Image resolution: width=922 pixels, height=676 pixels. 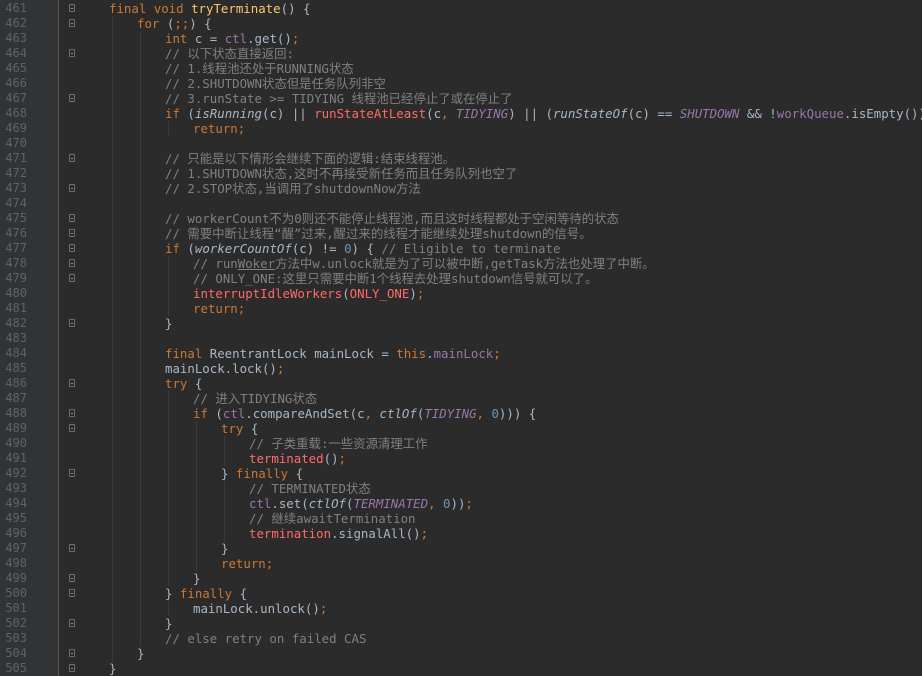 I want to click on code-line: 495 // 继续awaitTermination, so click(x=461, y=518).